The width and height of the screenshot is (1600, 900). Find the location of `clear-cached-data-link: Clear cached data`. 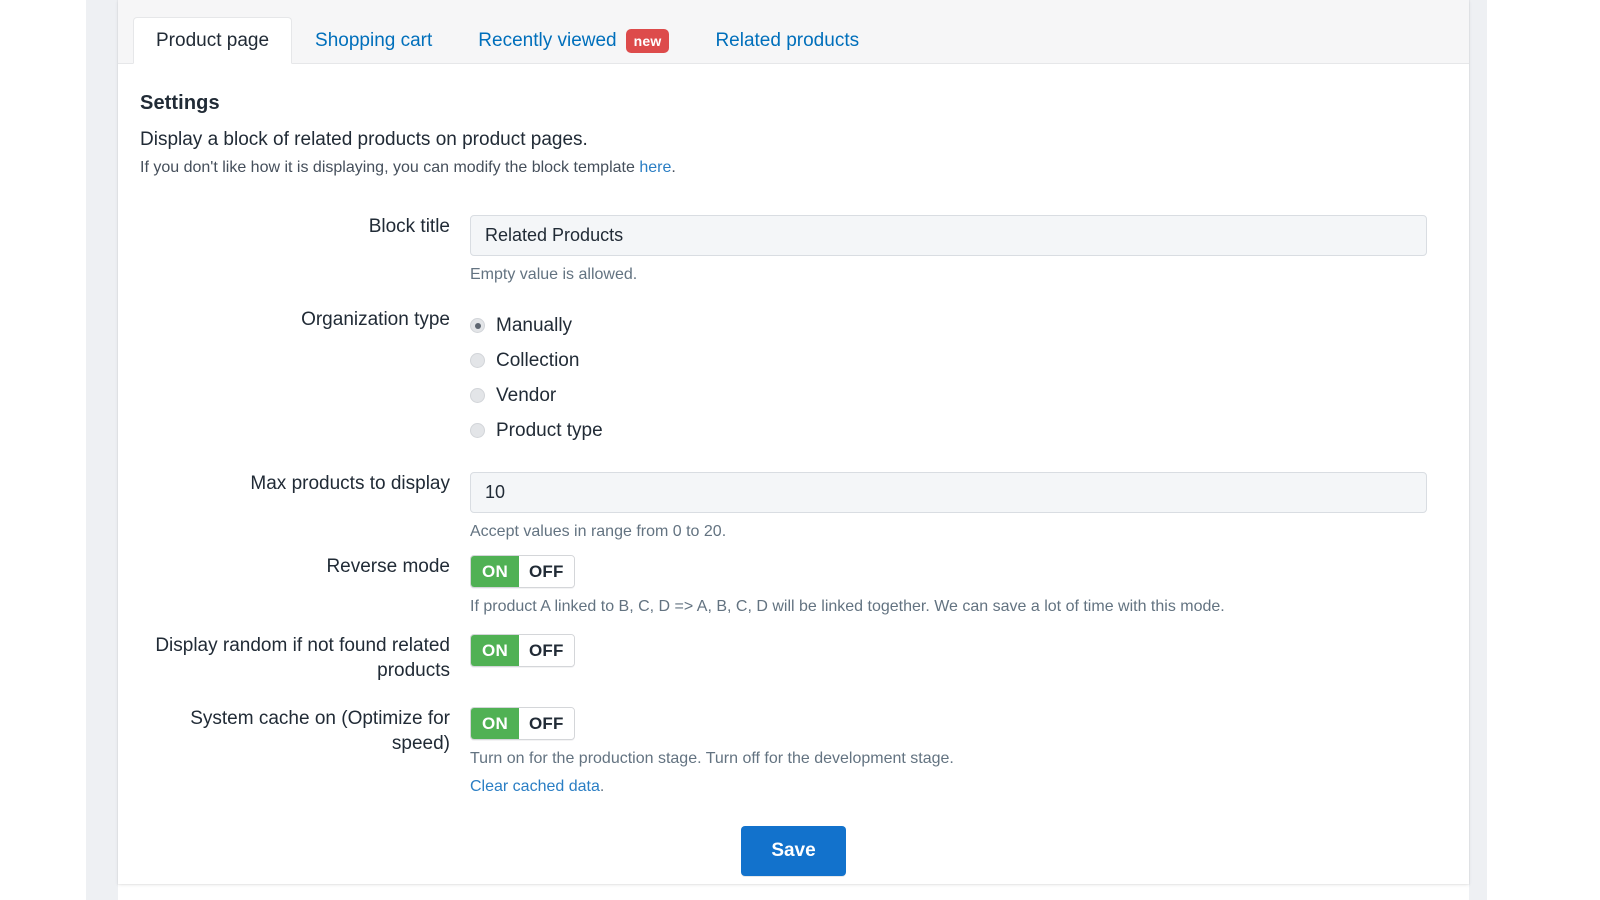

clear-cached-data-link: Clear cached data is located at coordinates (535, 786).